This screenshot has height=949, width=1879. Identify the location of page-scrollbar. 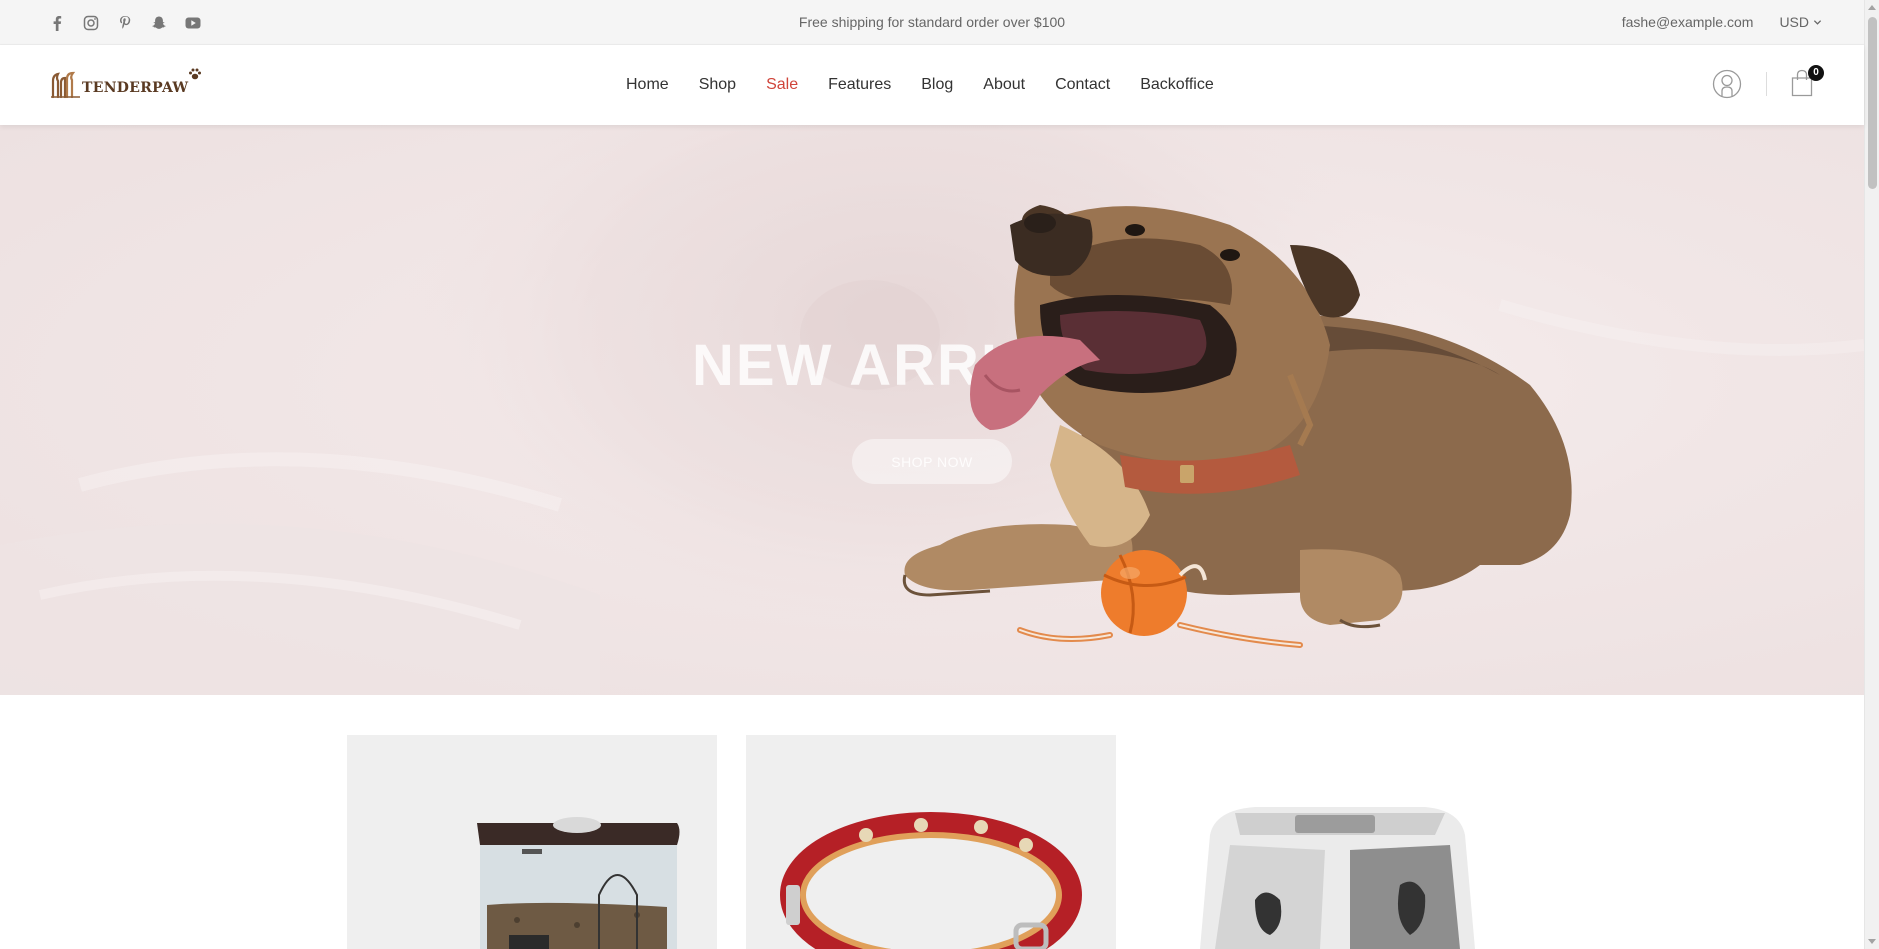
(1871, 474).